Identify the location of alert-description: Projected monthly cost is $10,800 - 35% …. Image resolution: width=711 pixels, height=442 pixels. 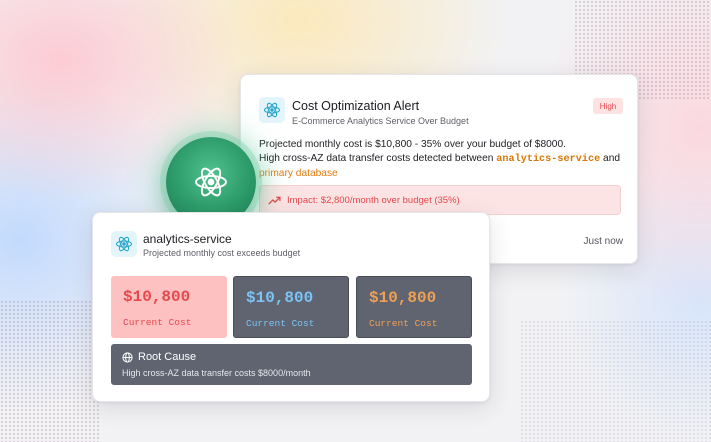
(443, 159).